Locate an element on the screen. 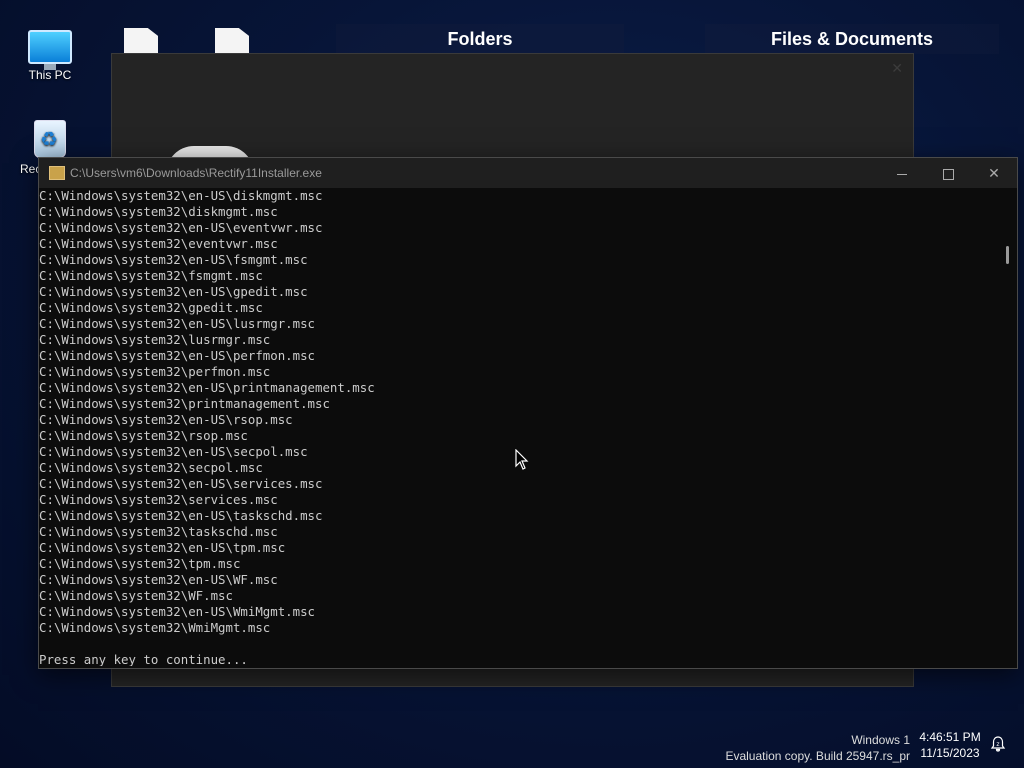  console-line: C:\Windows\system32\rsop.msc is located at coordinates (143, 435).